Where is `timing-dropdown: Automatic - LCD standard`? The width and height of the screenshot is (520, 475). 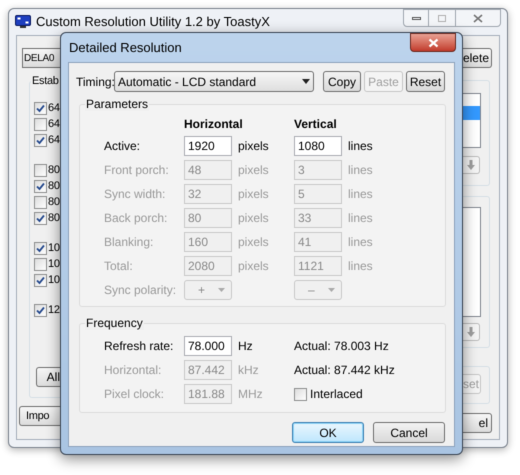 timing-dropdown: Automatic - LCD standard is located at coordinates (214, 81).